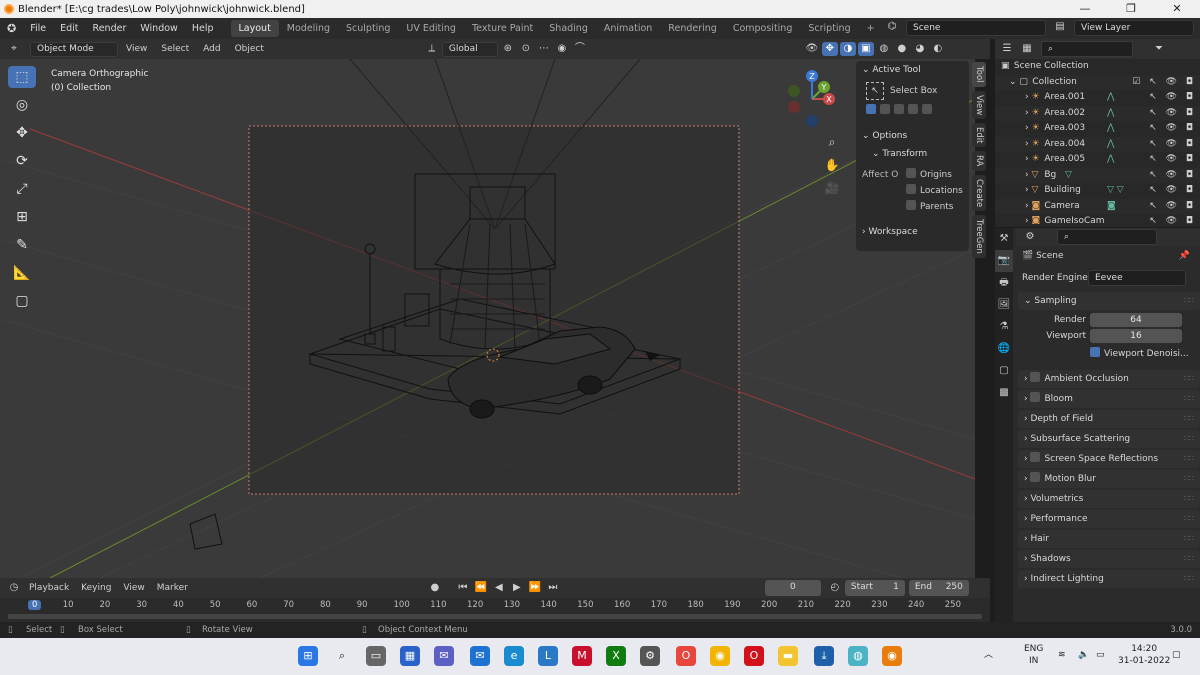 This screenshot has width=1200, height=675. I want to click on search-icon: ⌕, so click(342, 656).